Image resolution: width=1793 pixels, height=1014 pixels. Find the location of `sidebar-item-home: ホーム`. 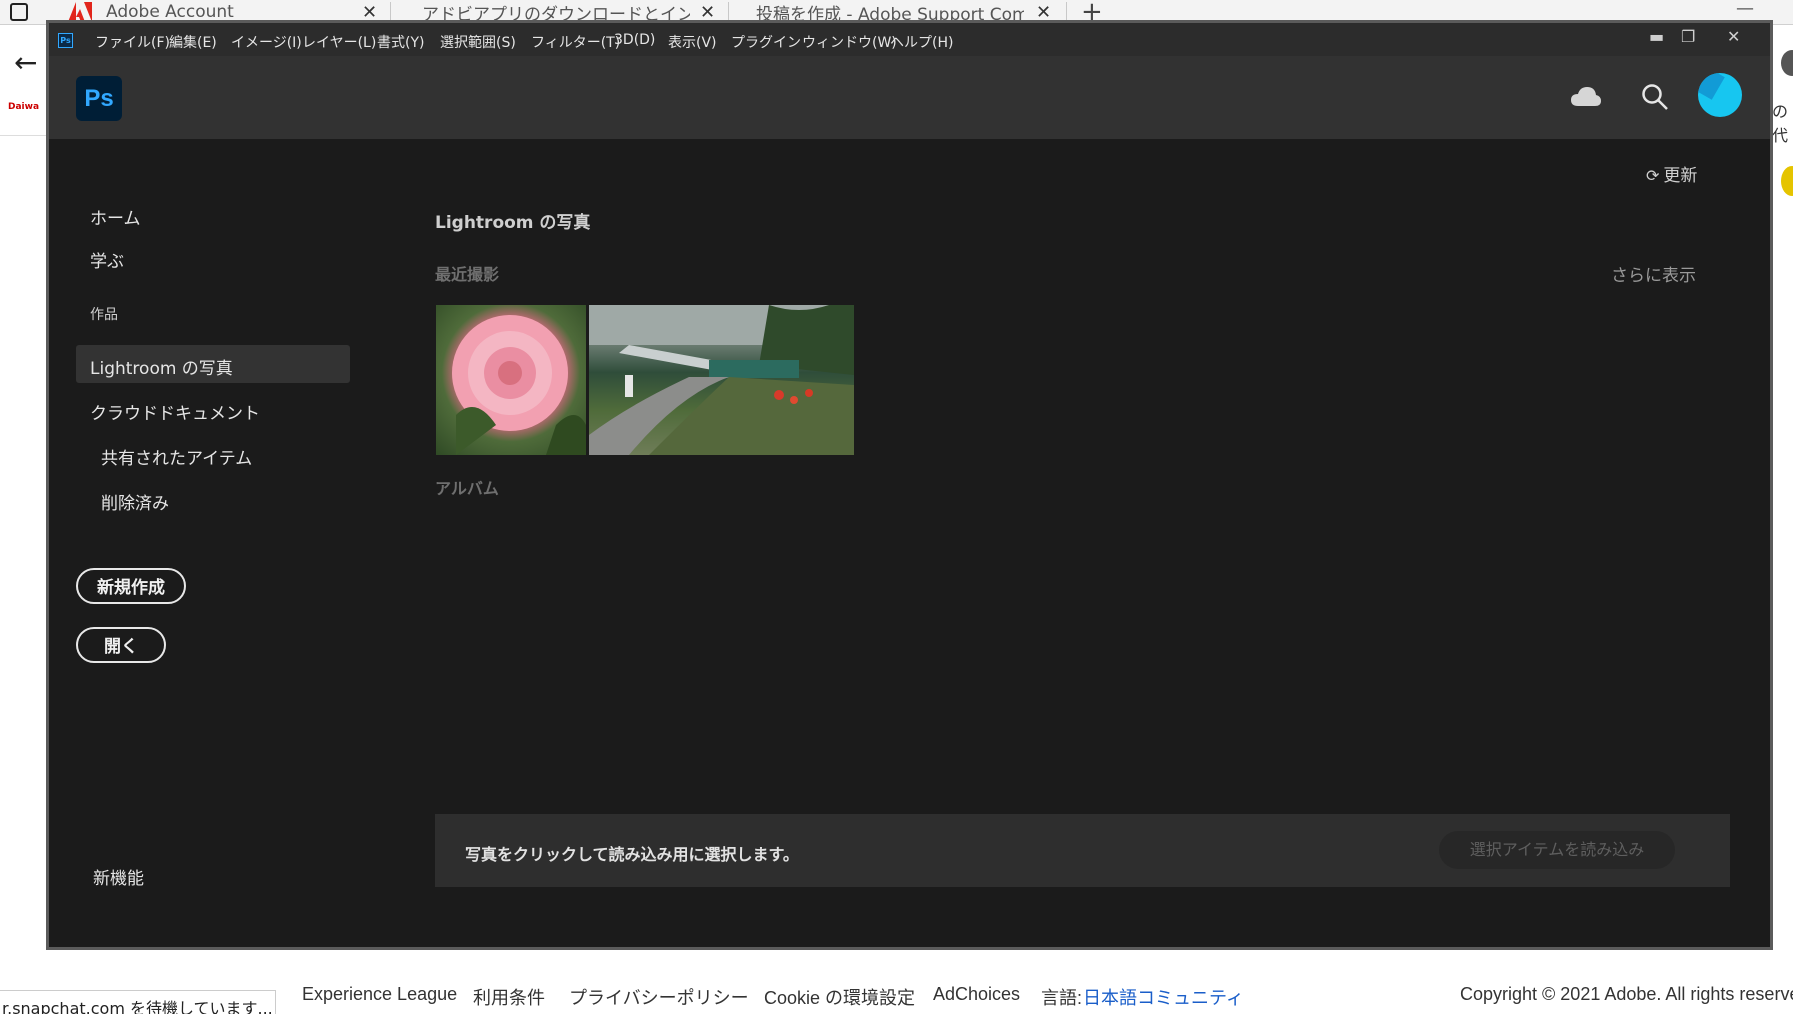

sidebar-item-home: ホーム is located at coordinates (115, 216).